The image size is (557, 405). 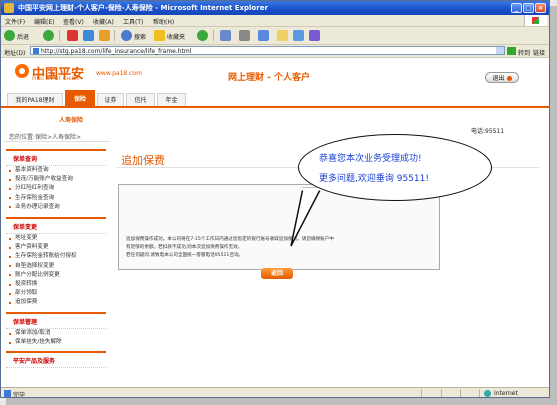 What do you see at coordinates (275, 392) in the screenshot?
I see `status-bar: 完毕 Internet` at bounding box center [275, 392].